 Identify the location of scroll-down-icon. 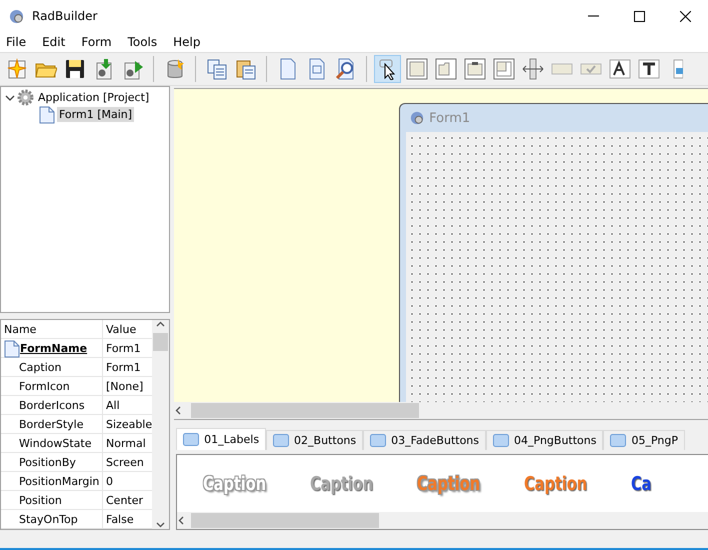
(161, 524).